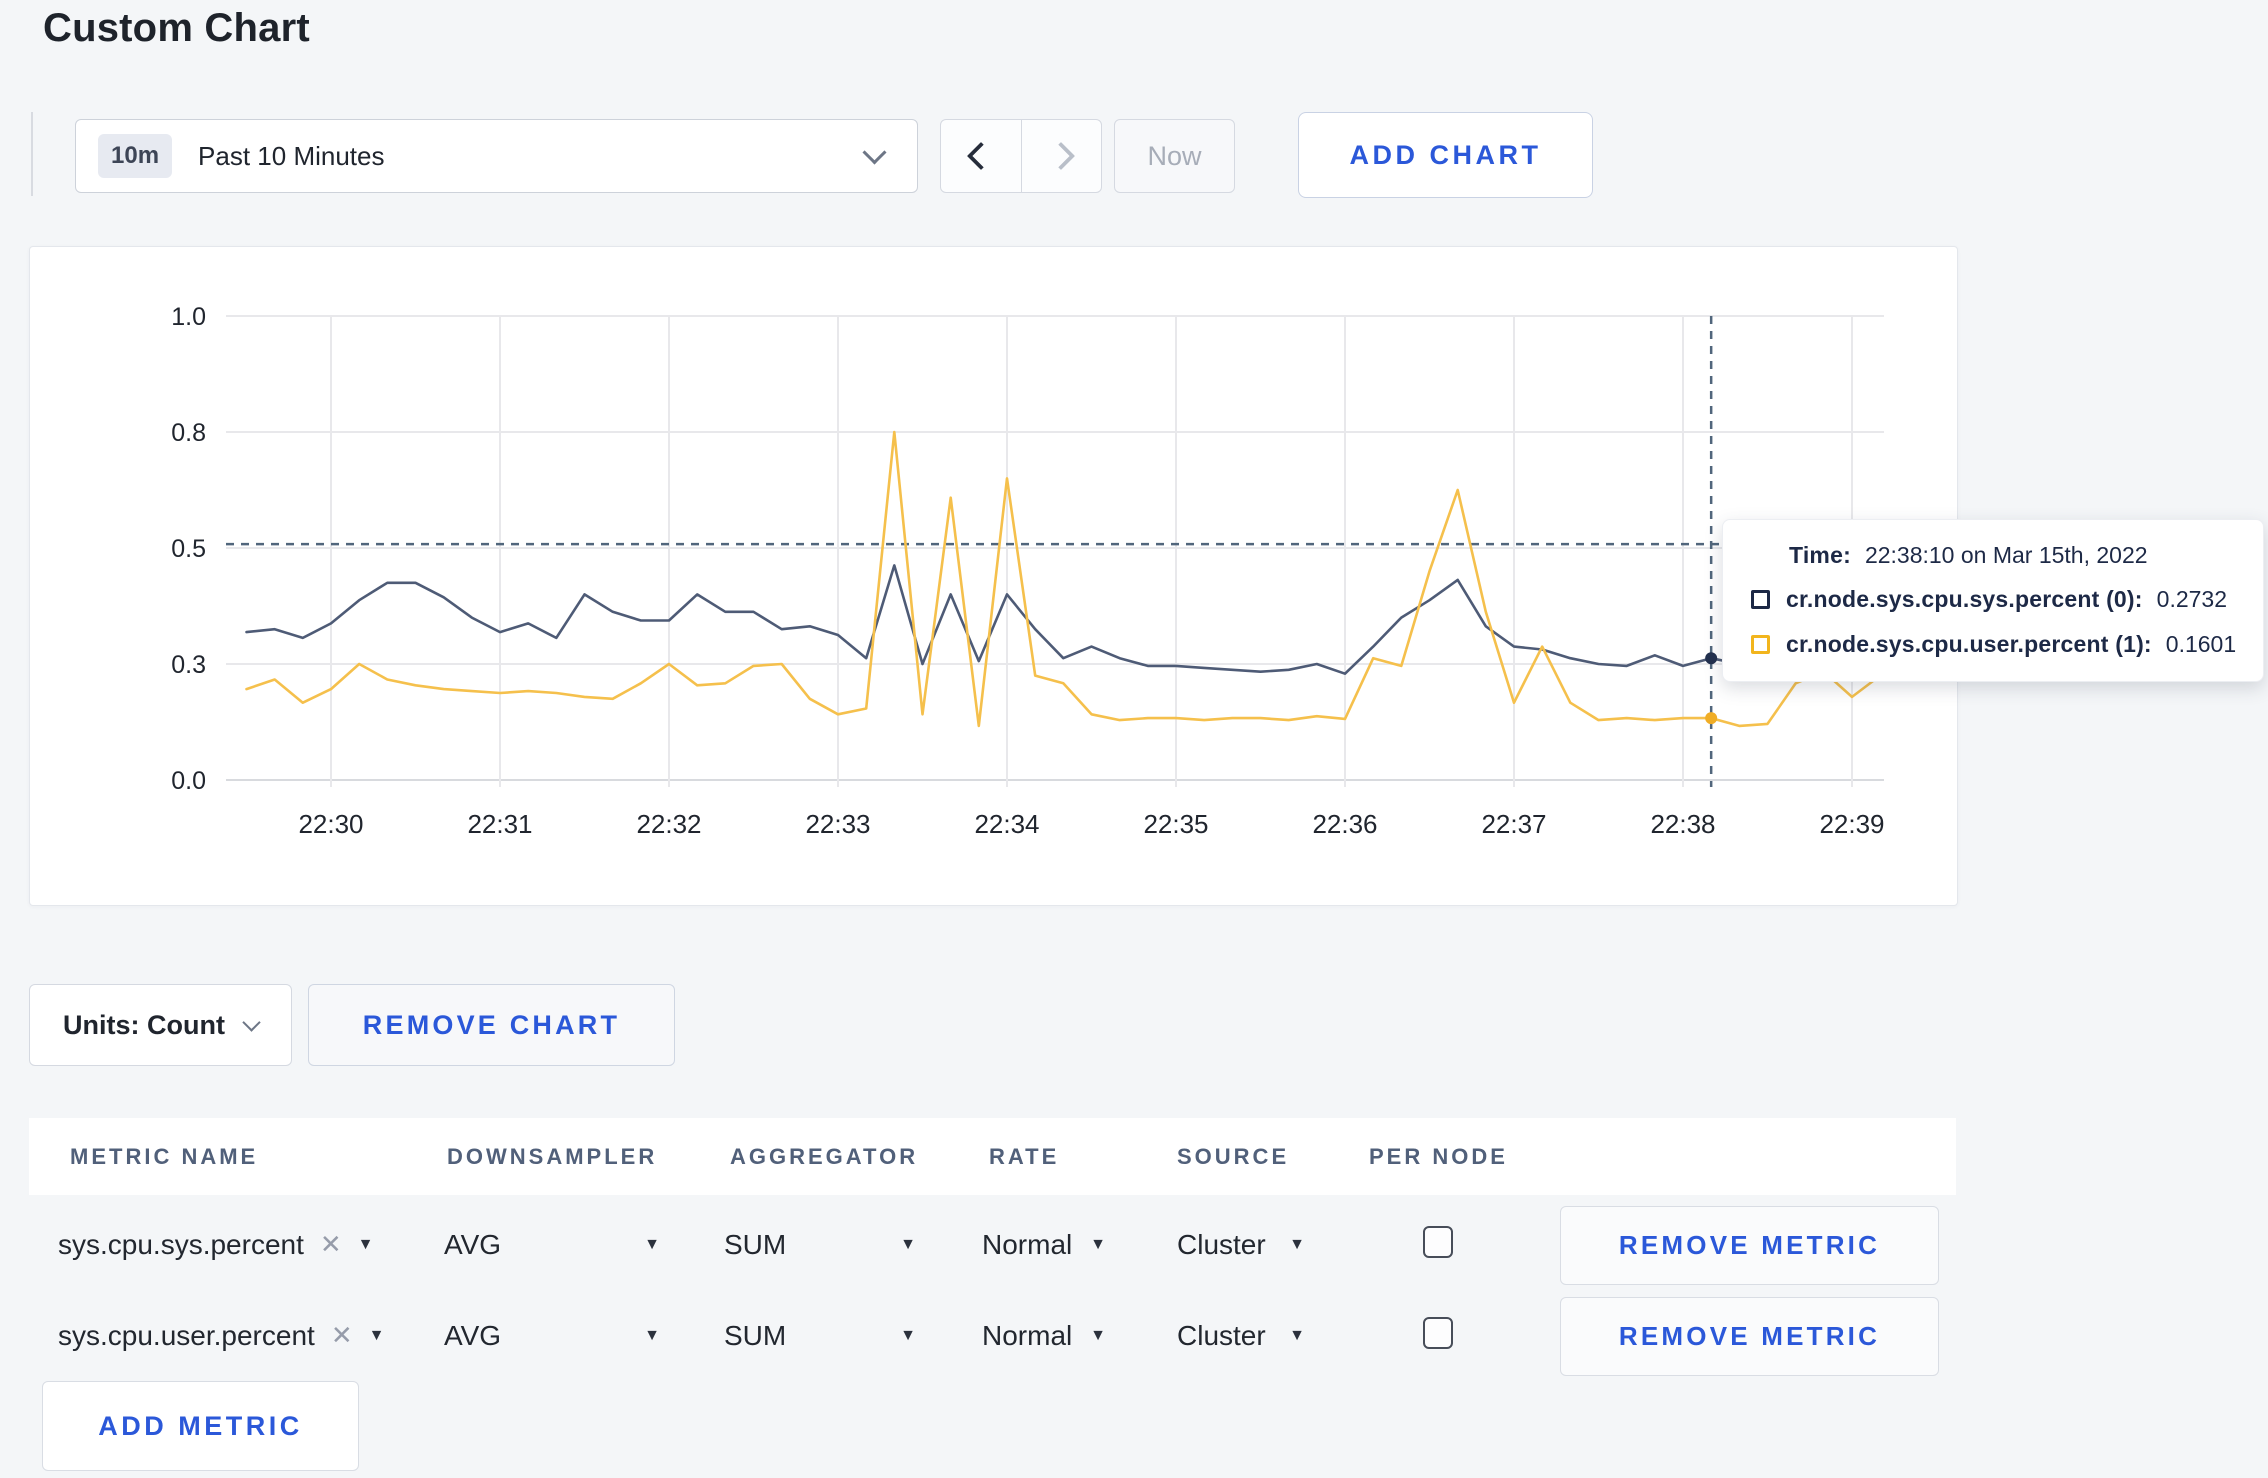 This screenshot has height=1478, width=2268. What do you see at coordinates (291, 155) in the screenshot?
I see `time-range-label: Past 10 Minutes` at bounding box center [291, 155].